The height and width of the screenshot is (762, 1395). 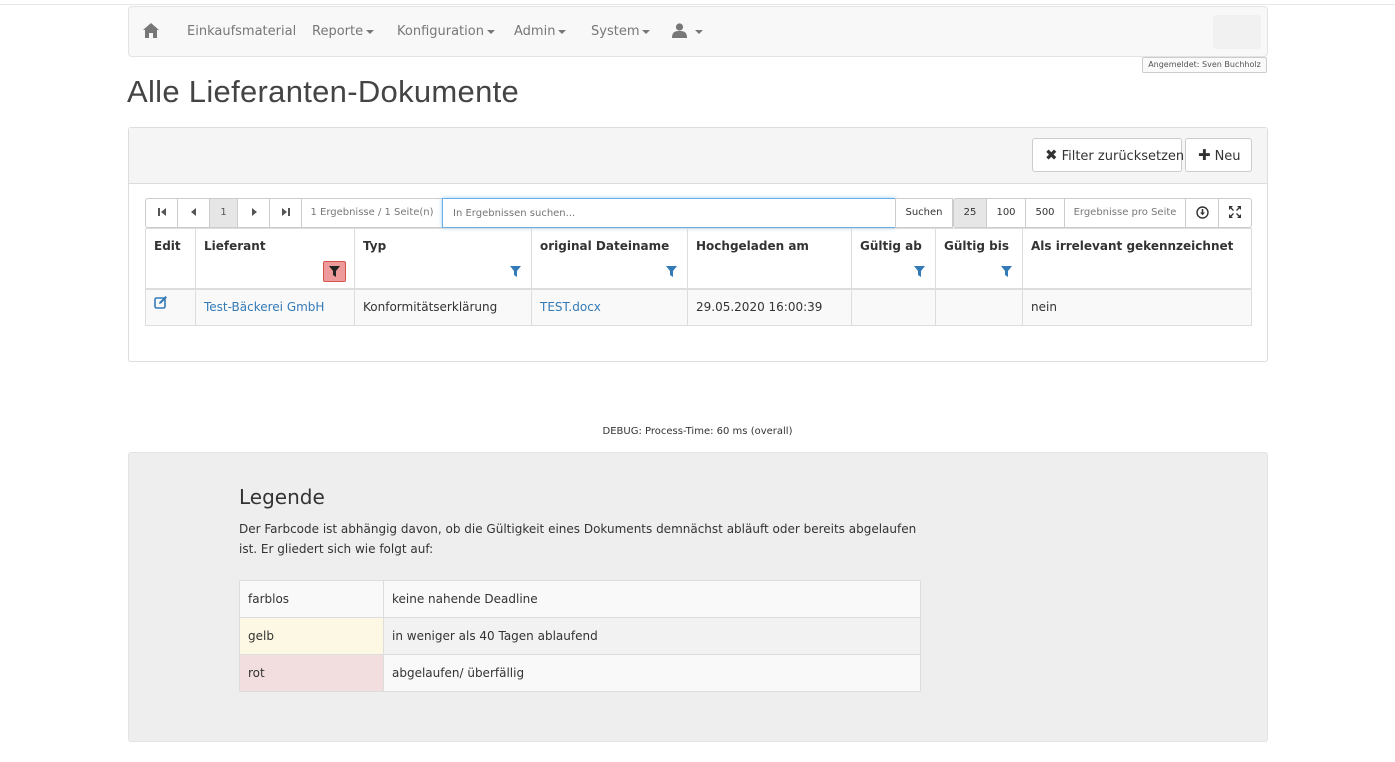 What do you see at coordinates (223, 213) in the screenshot?
I see `current-page-button: 1` at bounding box center [223, 213].